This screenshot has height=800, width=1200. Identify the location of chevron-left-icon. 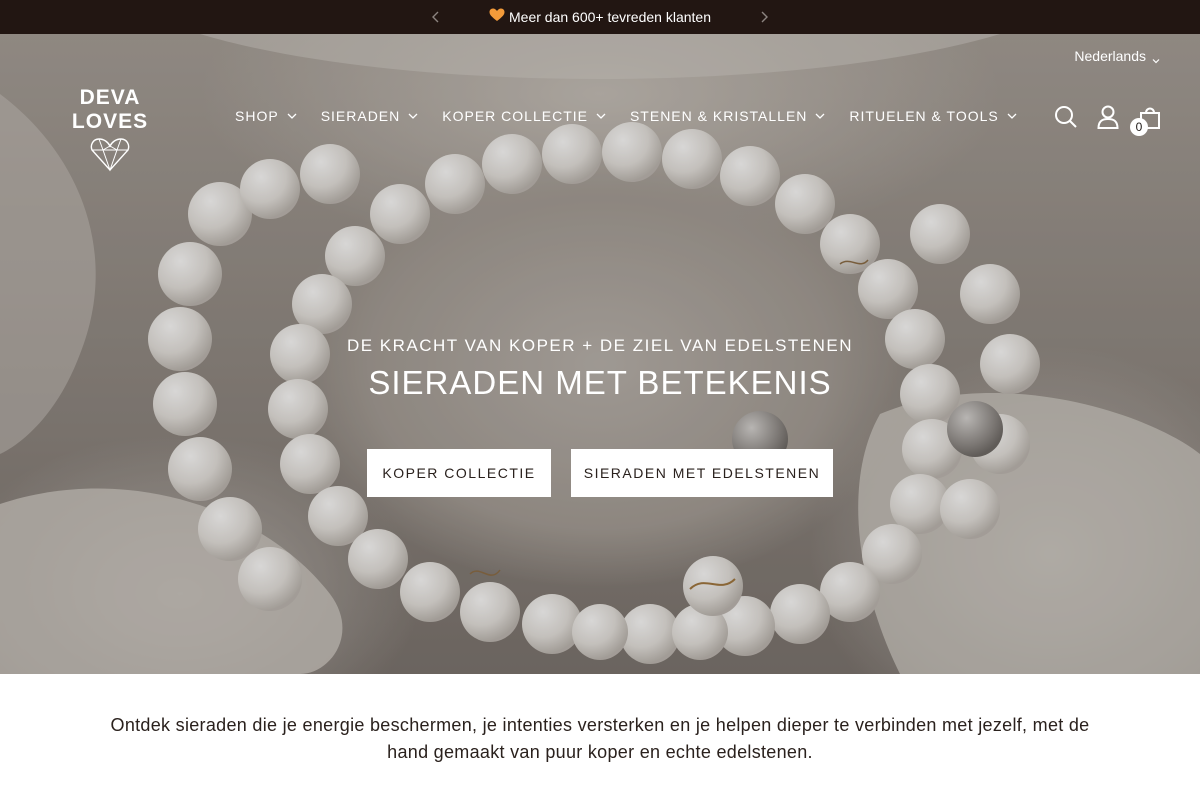
(436, 17).